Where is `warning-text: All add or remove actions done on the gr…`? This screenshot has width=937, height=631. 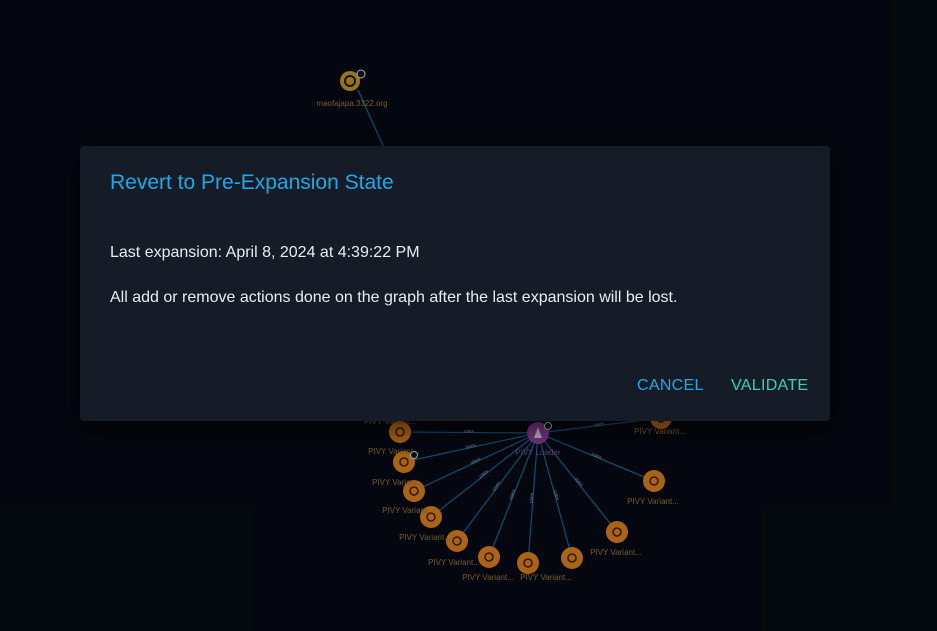 warning-text: All add or remove actions done on the gr… is located at coordinates (394, 297).